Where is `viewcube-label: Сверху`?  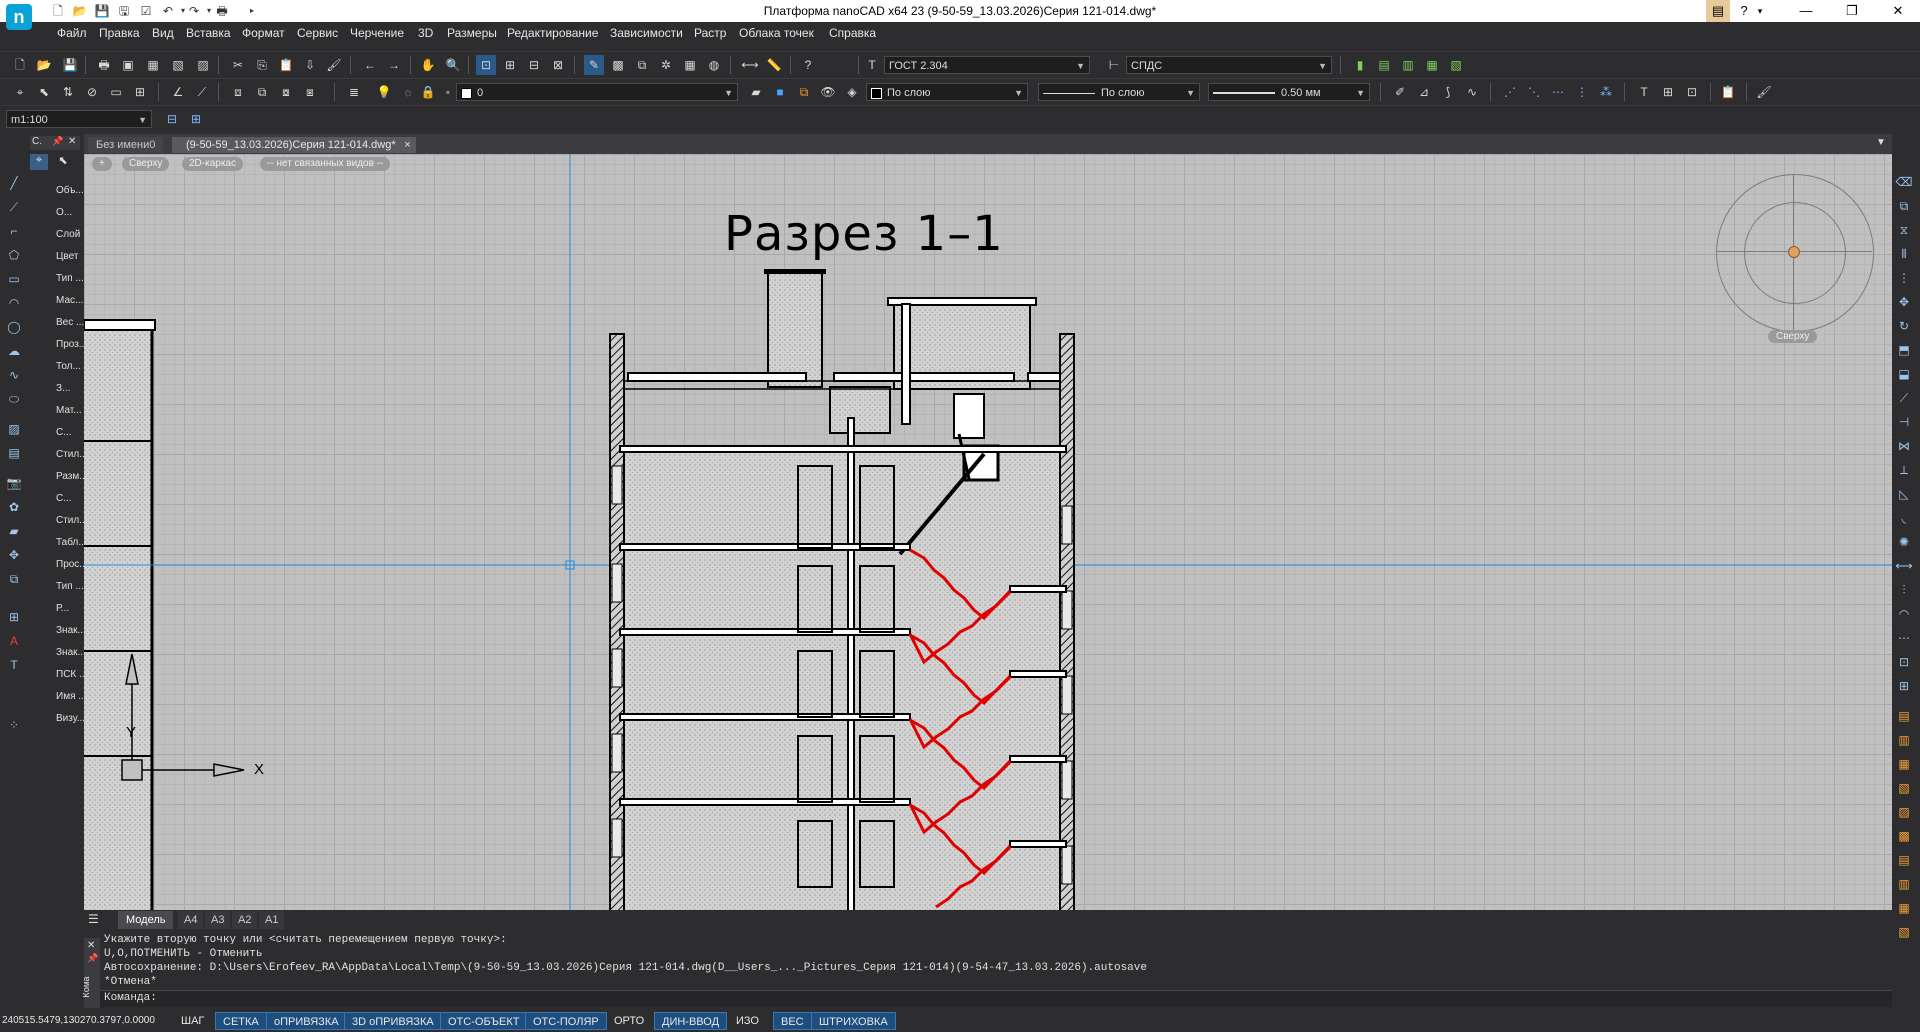
viewcube-label: Сверху is located at coordinates (1793, 336).